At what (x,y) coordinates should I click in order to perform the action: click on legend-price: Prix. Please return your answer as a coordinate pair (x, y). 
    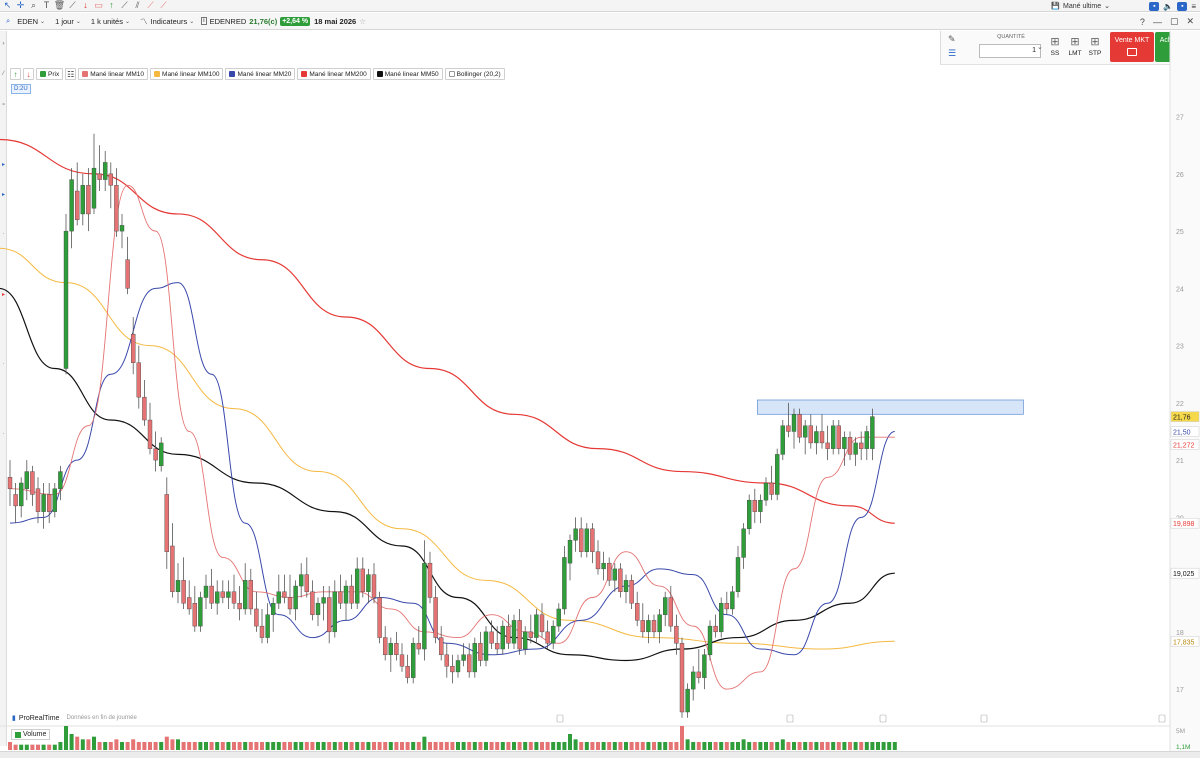
    Looking at the image, I should click on (50, 74).